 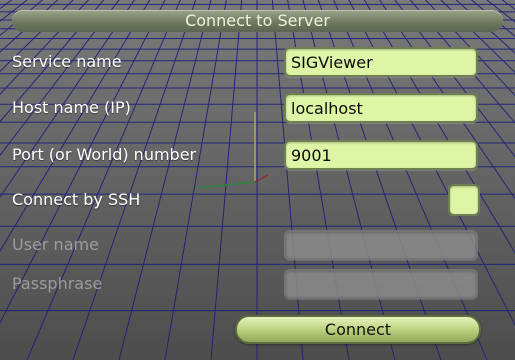 I want to click on passphrase-input, so click(x=381, y=284).